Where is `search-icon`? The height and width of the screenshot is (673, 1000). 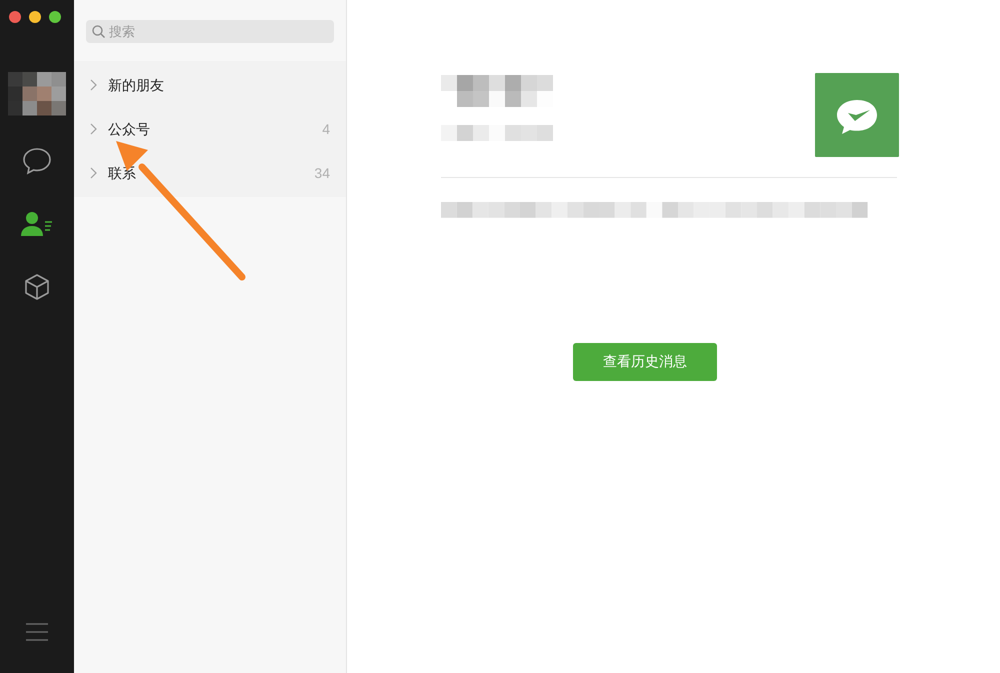
search-icon is located at coordinates (98, 31).